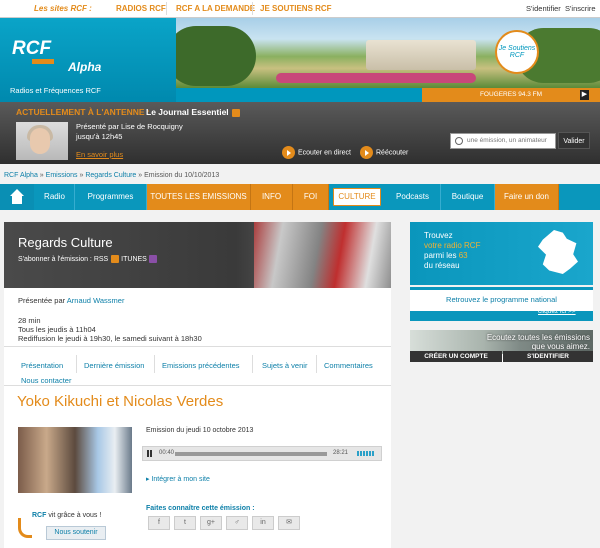  Describe the element at coordinates (357, 197) in the screenshot. I see `nav-culture: CULTURE` at that location.